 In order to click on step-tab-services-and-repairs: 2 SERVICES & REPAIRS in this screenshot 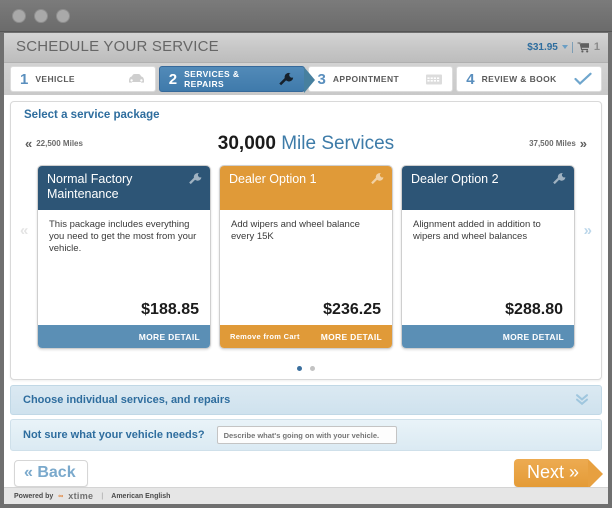, I will do `click(236, 79)`.